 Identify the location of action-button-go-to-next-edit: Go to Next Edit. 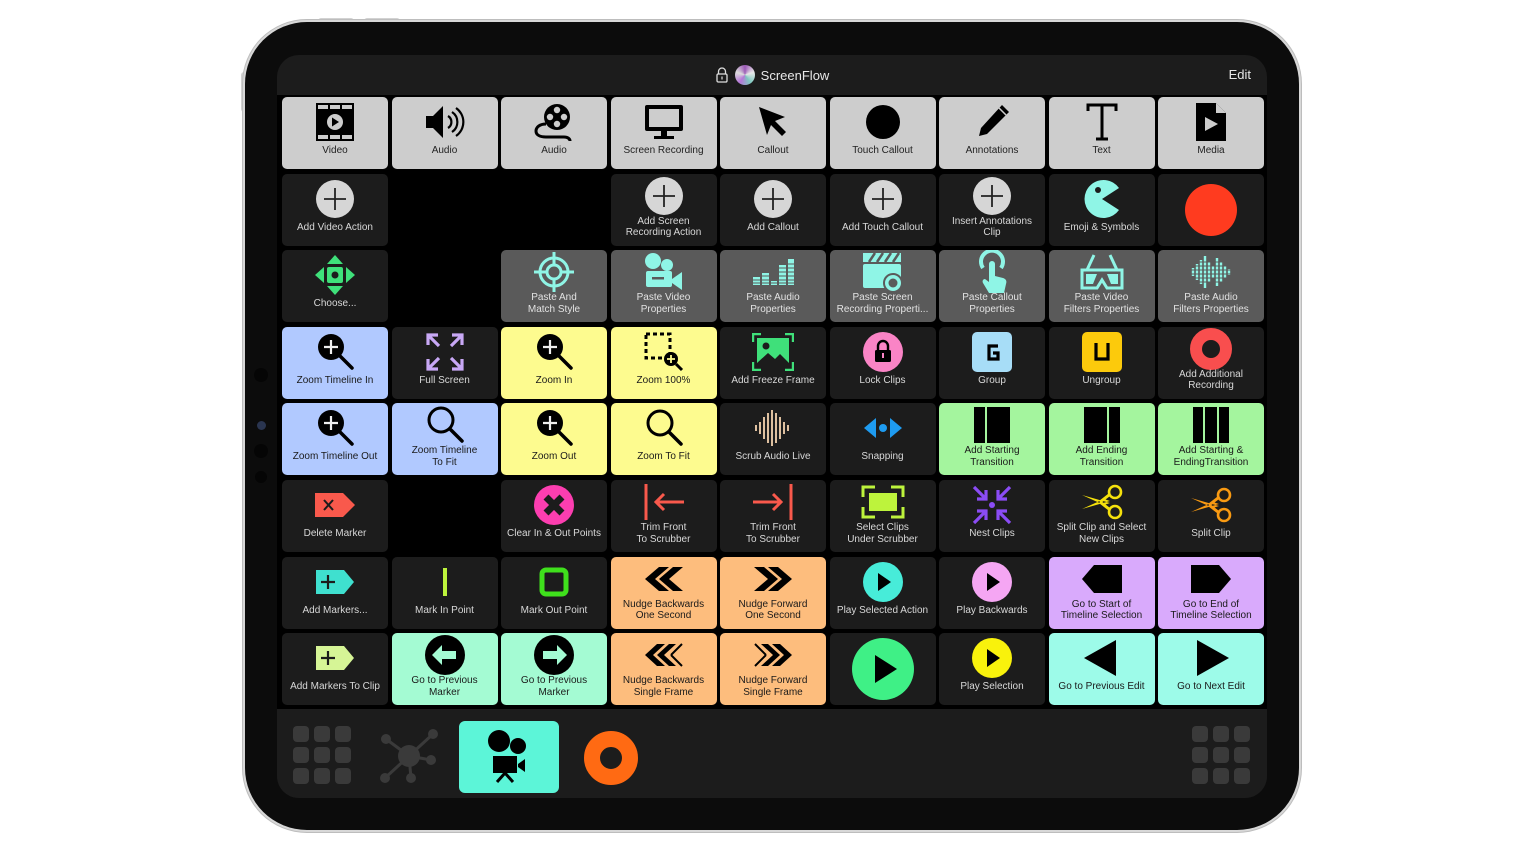
(1211, 669).